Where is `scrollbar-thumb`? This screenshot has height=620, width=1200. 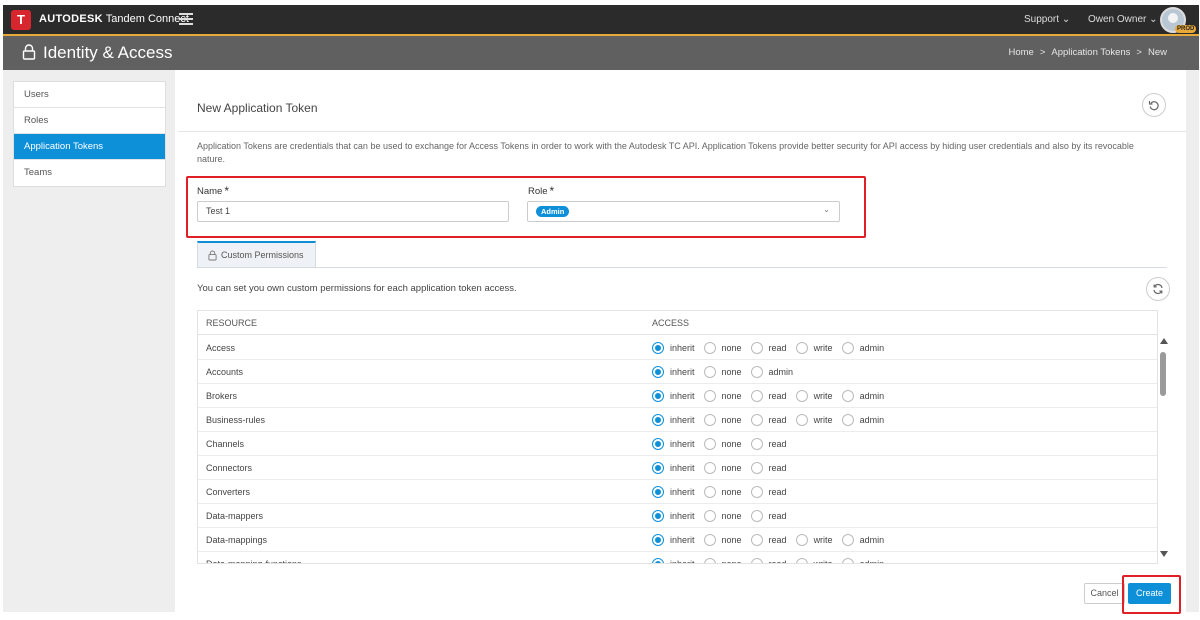 scrollbar-thumb is located at coordinates (1163, 374).